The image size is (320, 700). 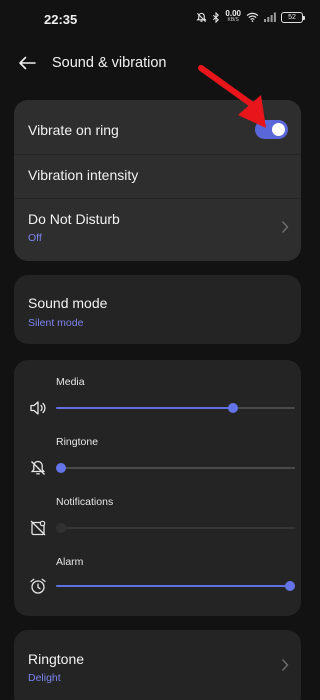 I want to click on media-volume-label: Media, so click(x=70, y=382).